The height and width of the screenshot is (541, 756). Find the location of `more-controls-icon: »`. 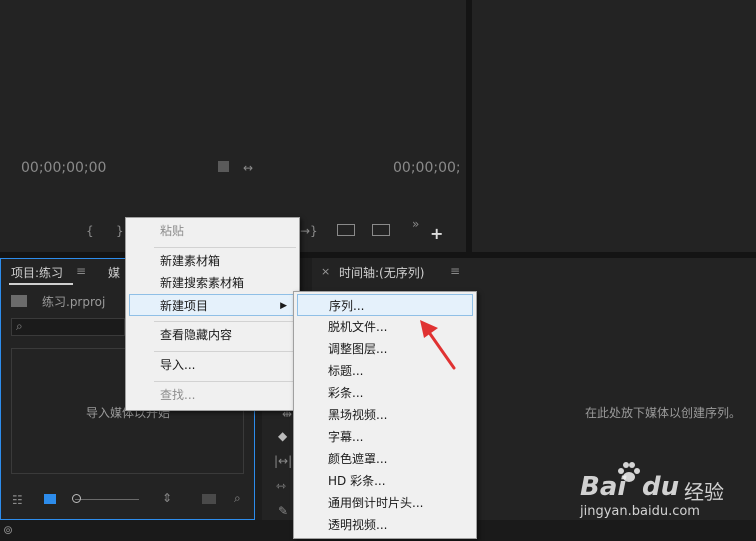

more-controls-icon: » is located at coordinates (415, 224).